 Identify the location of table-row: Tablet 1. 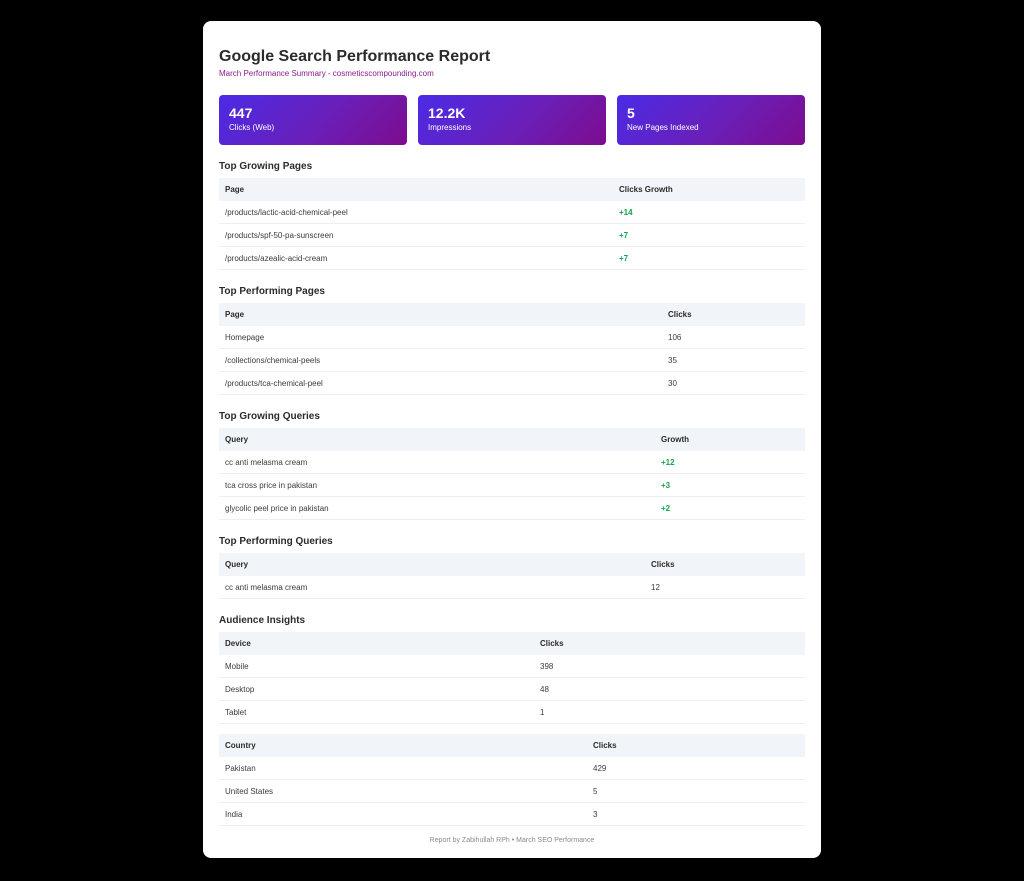
(512, 712).